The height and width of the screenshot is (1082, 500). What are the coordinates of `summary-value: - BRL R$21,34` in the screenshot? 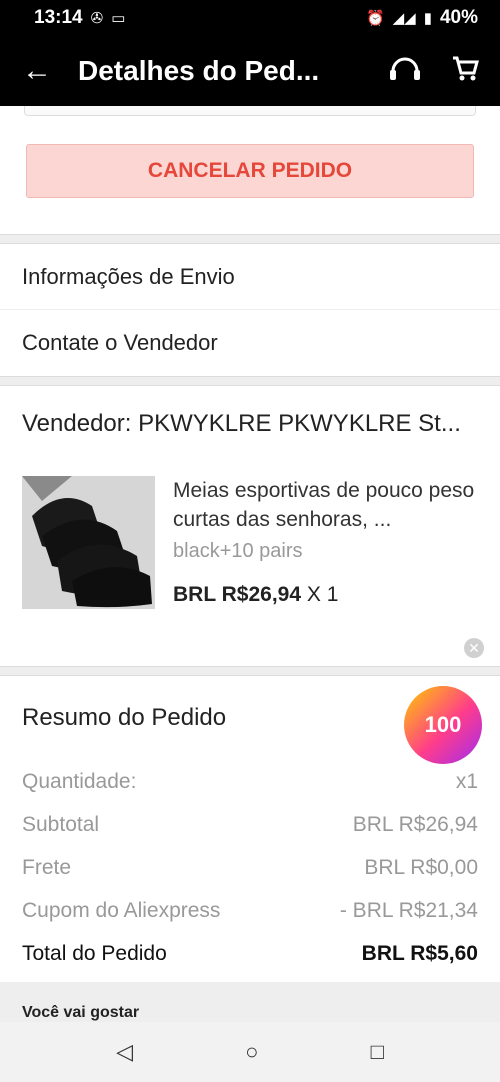 It's located at (408, 910).